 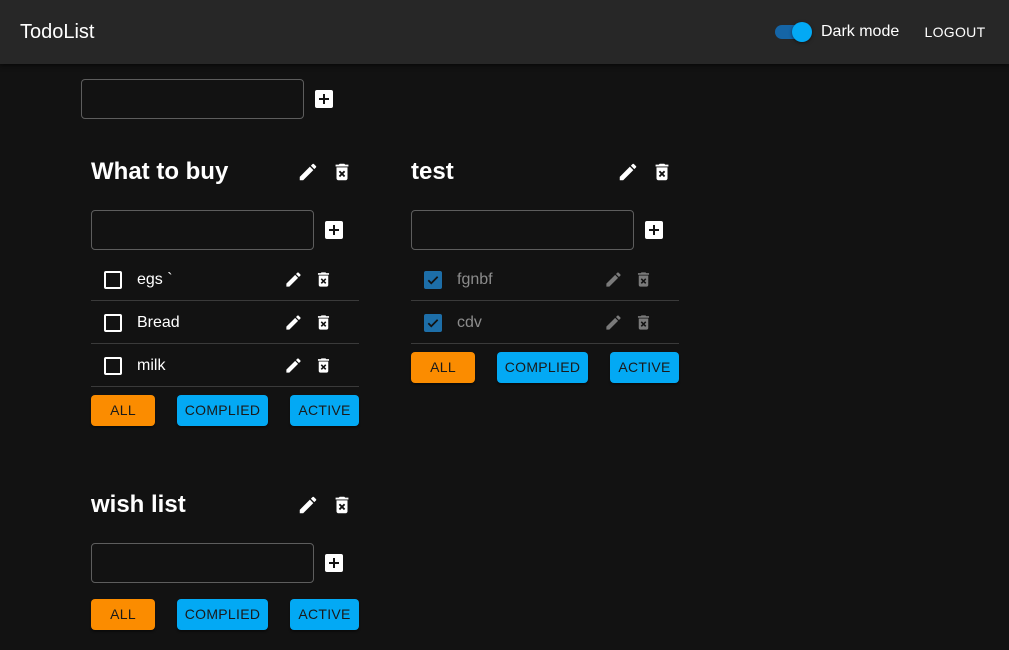 I want to click on task-item: cdv, so click(x=545, y=322).